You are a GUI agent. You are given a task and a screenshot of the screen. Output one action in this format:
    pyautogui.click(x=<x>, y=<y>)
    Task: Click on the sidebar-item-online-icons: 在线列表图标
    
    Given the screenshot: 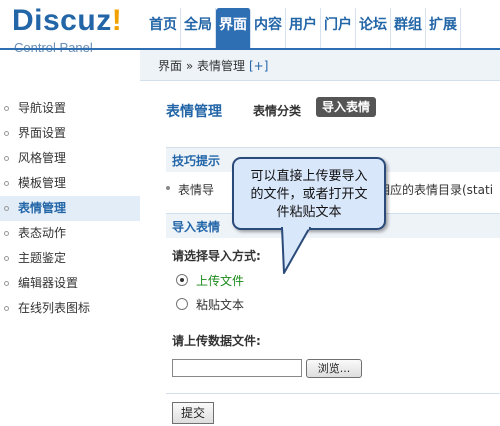 What is the action you would take?
    pyautogui.click(x=70, y=308)
    